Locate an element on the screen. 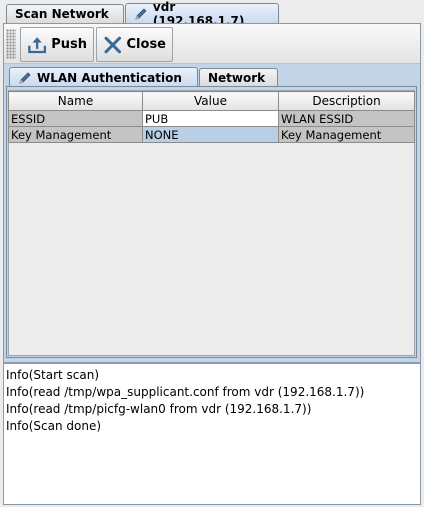  tab-network: Network is located at coordinates (238, 77).